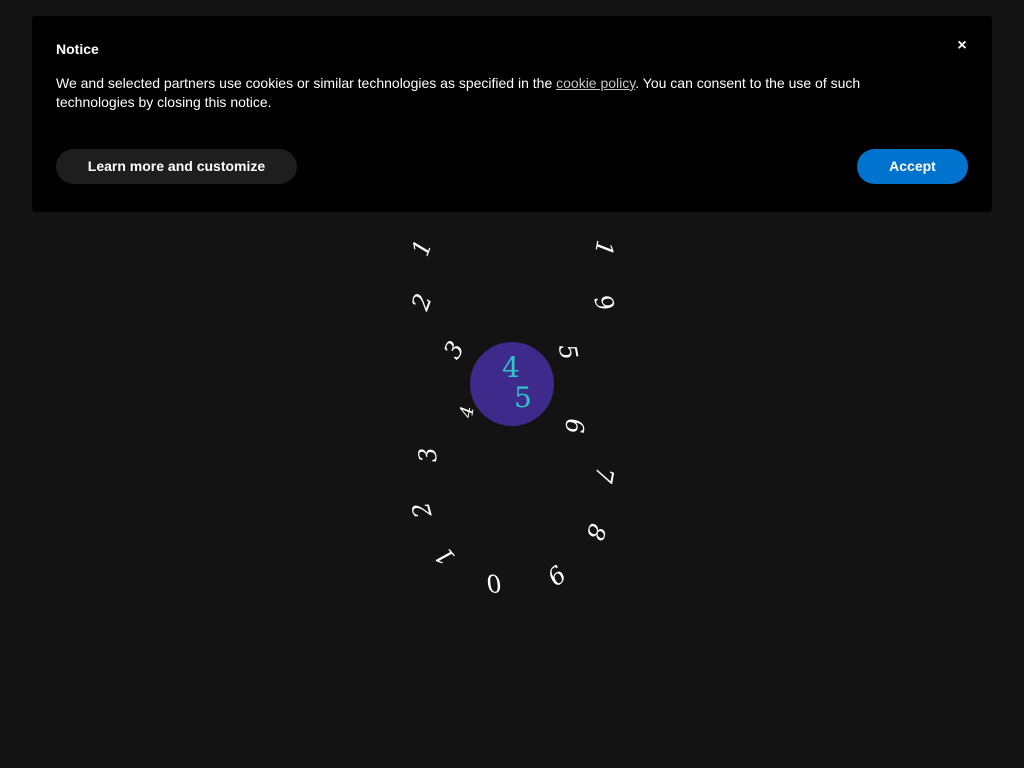  I want to click on spiral-digit: 7, so click(604, 475).